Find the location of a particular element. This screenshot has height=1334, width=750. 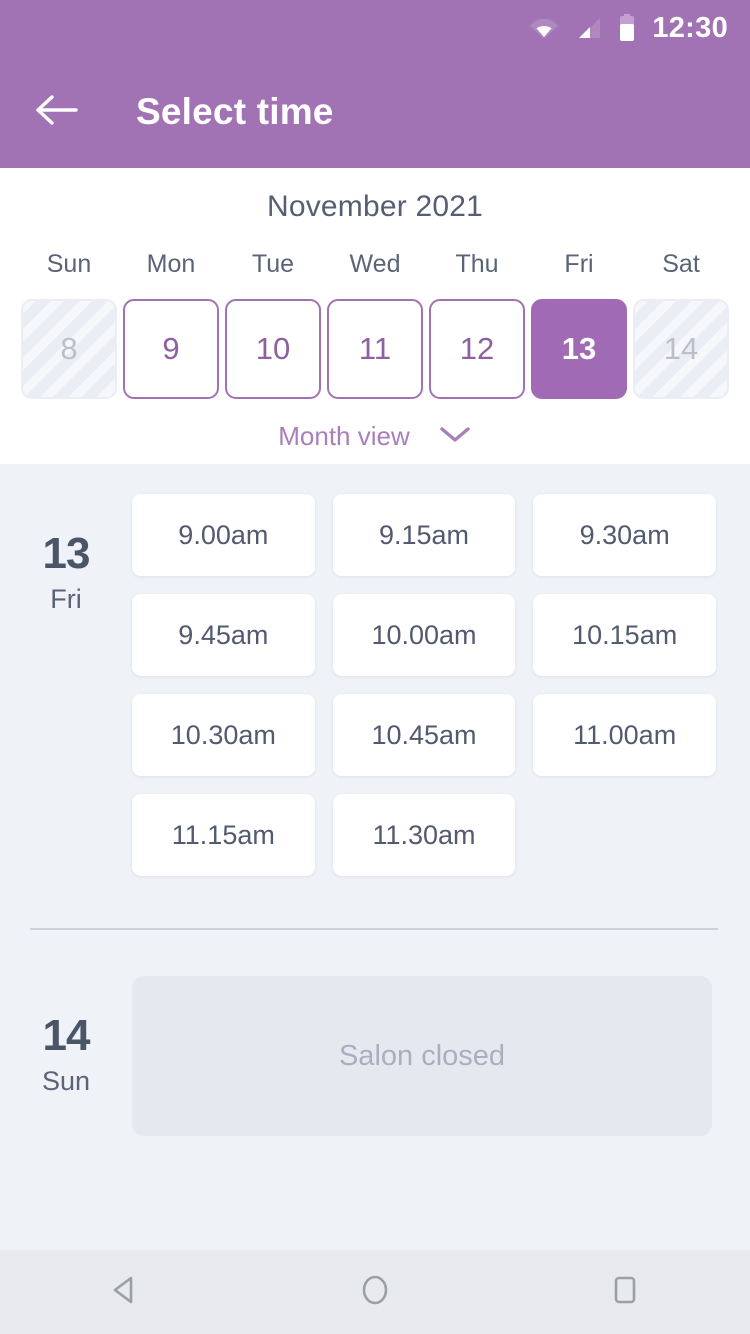

day-label-13: 13 Fri is located at coordinates (66, 685).